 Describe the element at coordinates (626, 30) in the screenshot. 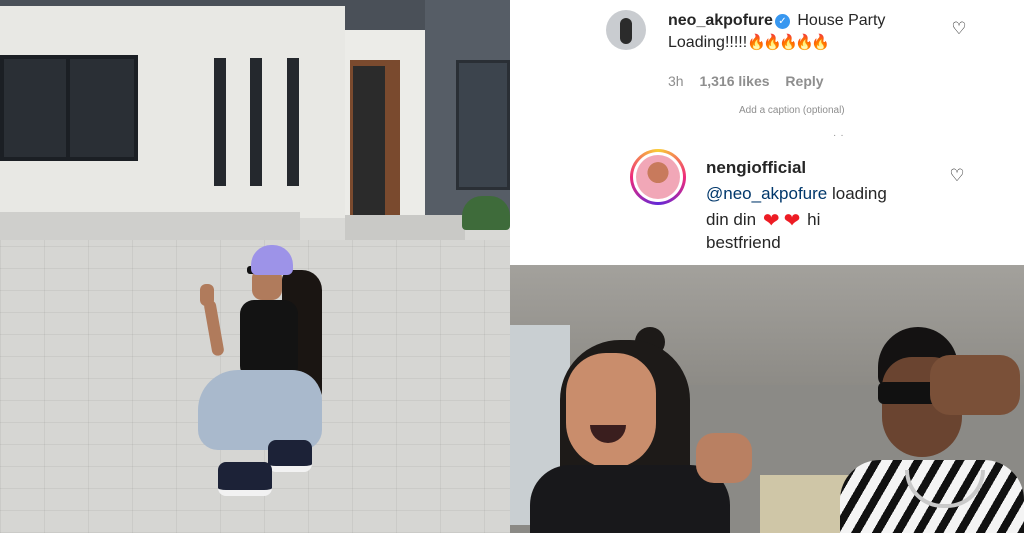

I see `avatar-neo` at that location.